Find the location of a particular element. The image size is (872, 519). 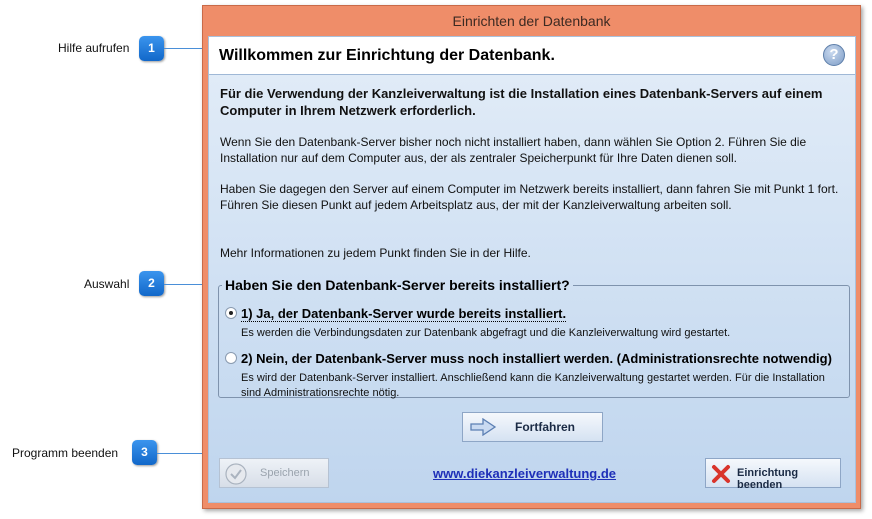

exit-setup-button: Einrichtung beenden is located at coordinates (773, 474).